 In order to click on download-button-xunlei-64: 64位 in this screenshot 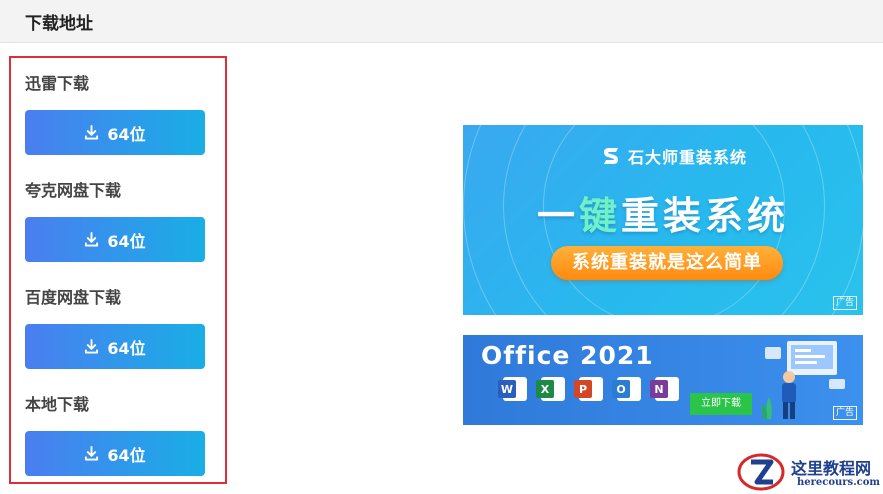, I will do `click(115, 132)`.